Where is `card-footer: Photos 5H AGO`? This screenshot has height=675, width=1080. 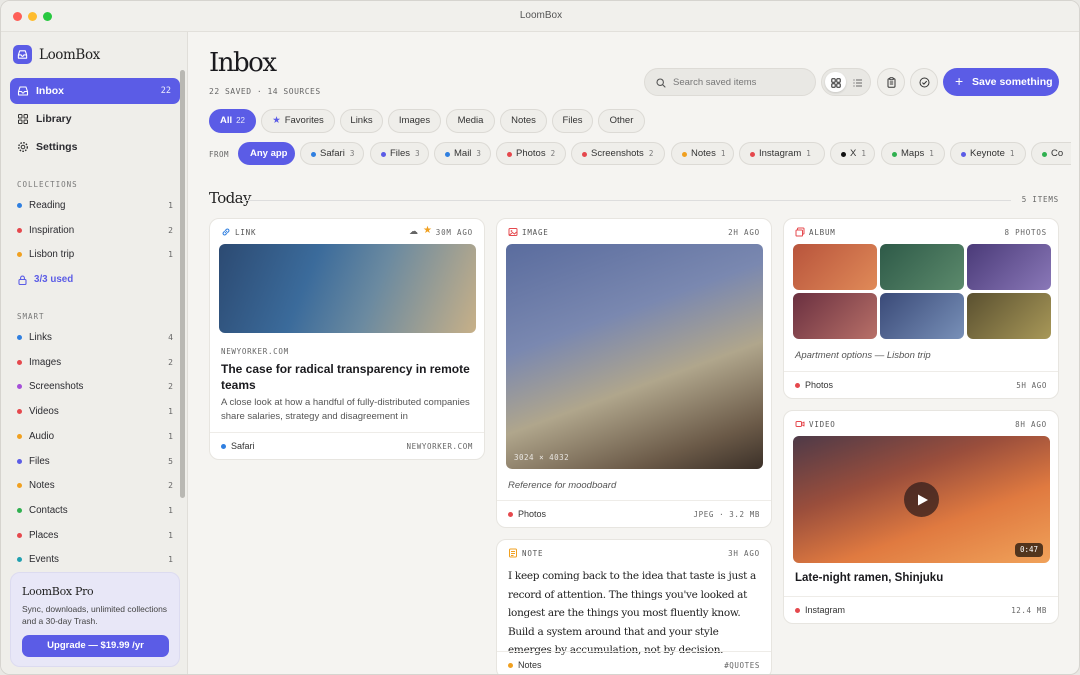
card-footer: Photos 5H AGO is located at coordinates (921, 384).